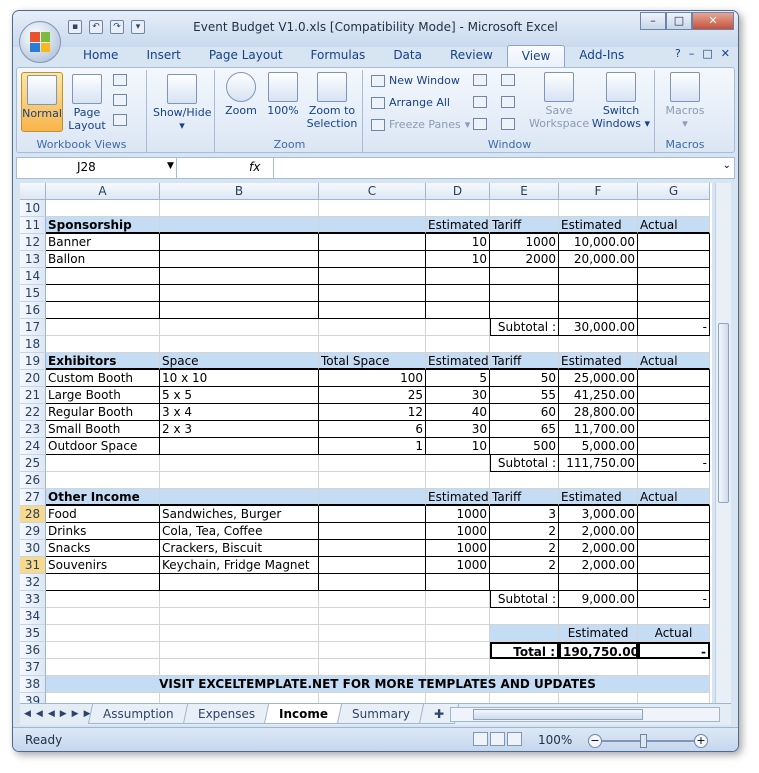 The height and width of the screenshot is (773, 759). Describe the element at coordinates (458, 650) in the screenshot. I see `cell-d36` at that location.